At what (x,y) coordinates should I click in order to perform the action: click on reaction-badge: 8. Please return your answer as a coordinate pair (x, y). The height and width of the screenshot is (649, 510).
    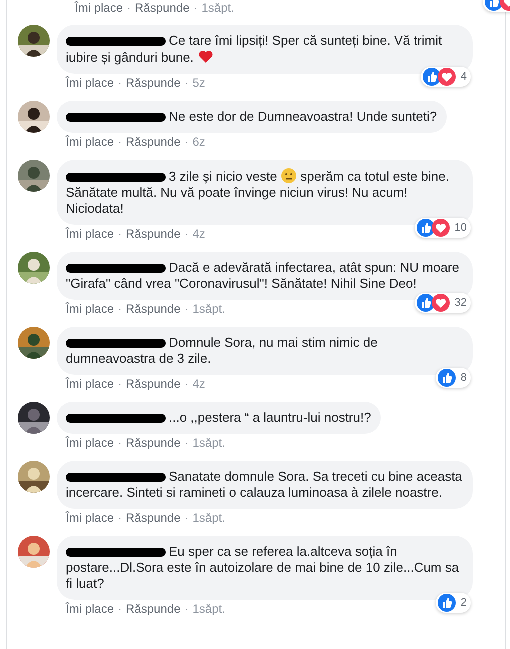
    Looking at the image, I should click on (453, 378).